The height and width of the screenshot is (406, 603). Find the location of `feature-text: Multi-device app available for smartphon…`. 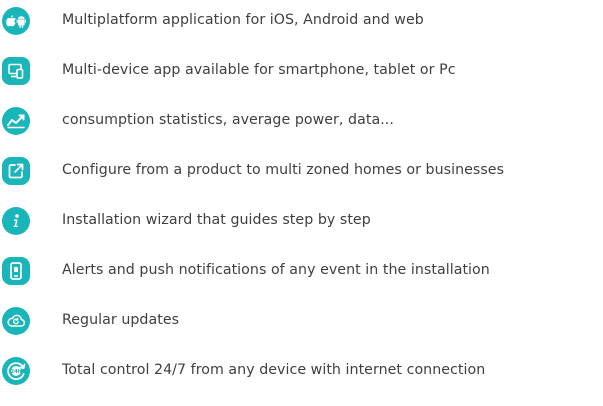

feature-text: Multi-device app available for smartphon… is located at coordinates (259, 70).